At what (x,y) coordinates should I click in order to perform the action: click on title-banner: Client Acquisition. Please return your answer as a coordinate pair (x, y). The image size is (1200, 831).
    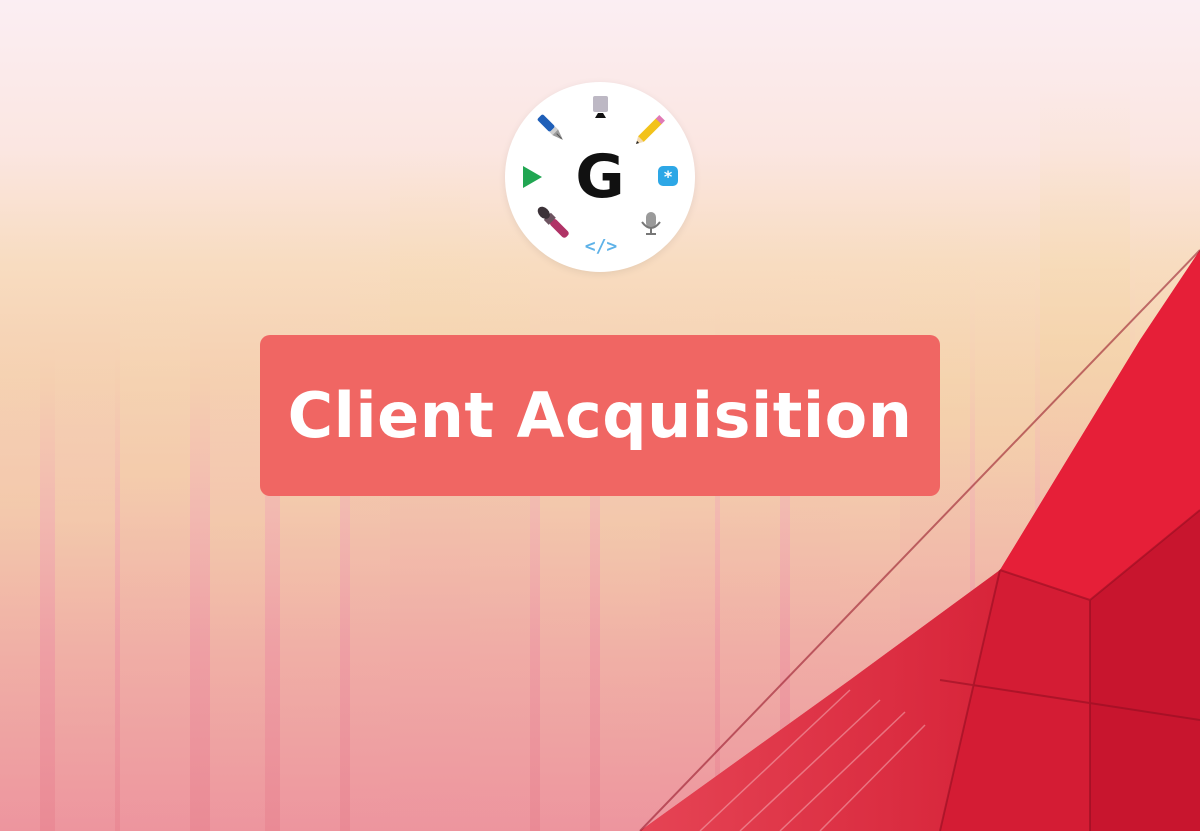
    Looking at the image, I should click on (600, 415).